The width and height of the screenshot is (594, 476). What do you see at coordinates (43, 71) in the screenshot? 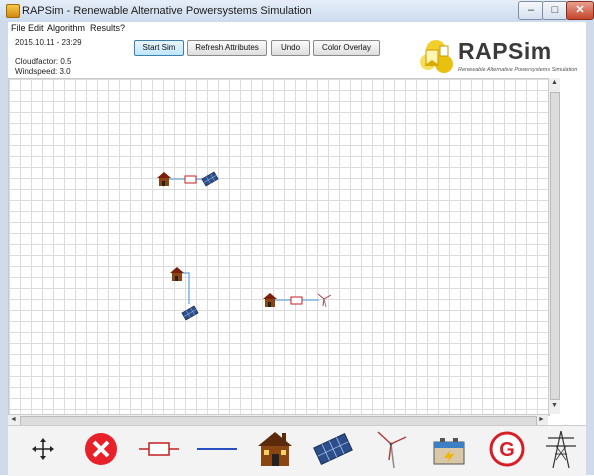
I see `windspeed-label: Windspeed: 3.0` at bounding box center [43, 71].